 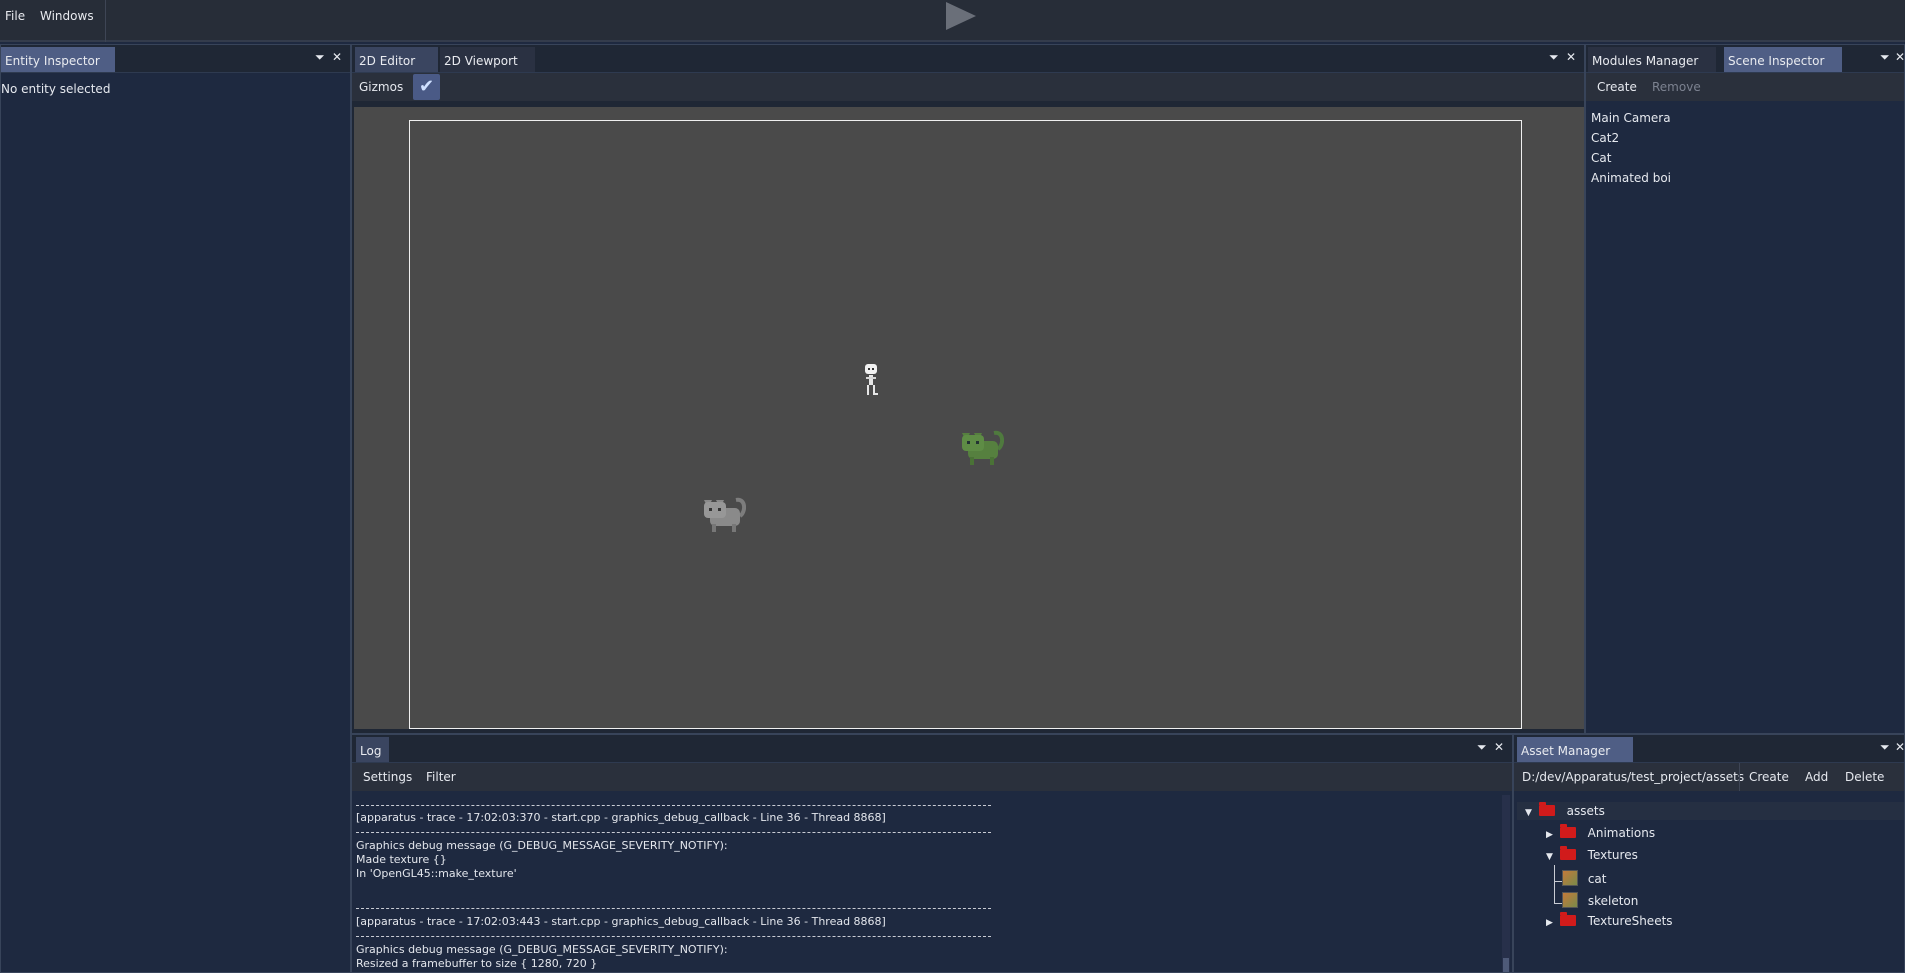 I want to click on tree-item-assets: ▼ assets, so click(x=1565, y=810).